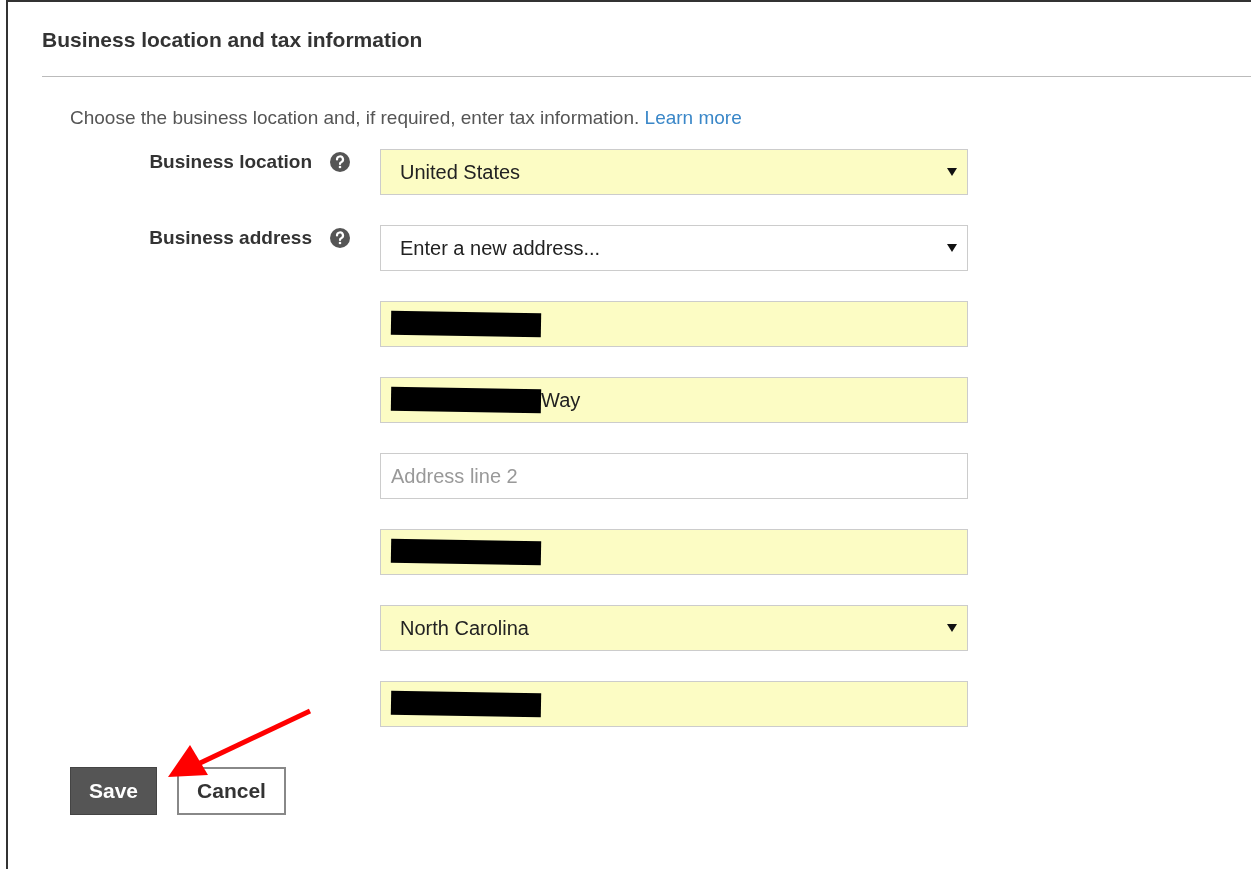 The height and width of the screenshot is (871, 1251). What do you see at coordinates (232, 38) in the screenshot?
I see `section-title: Business location and tax information` at bounding box center [232, 38].